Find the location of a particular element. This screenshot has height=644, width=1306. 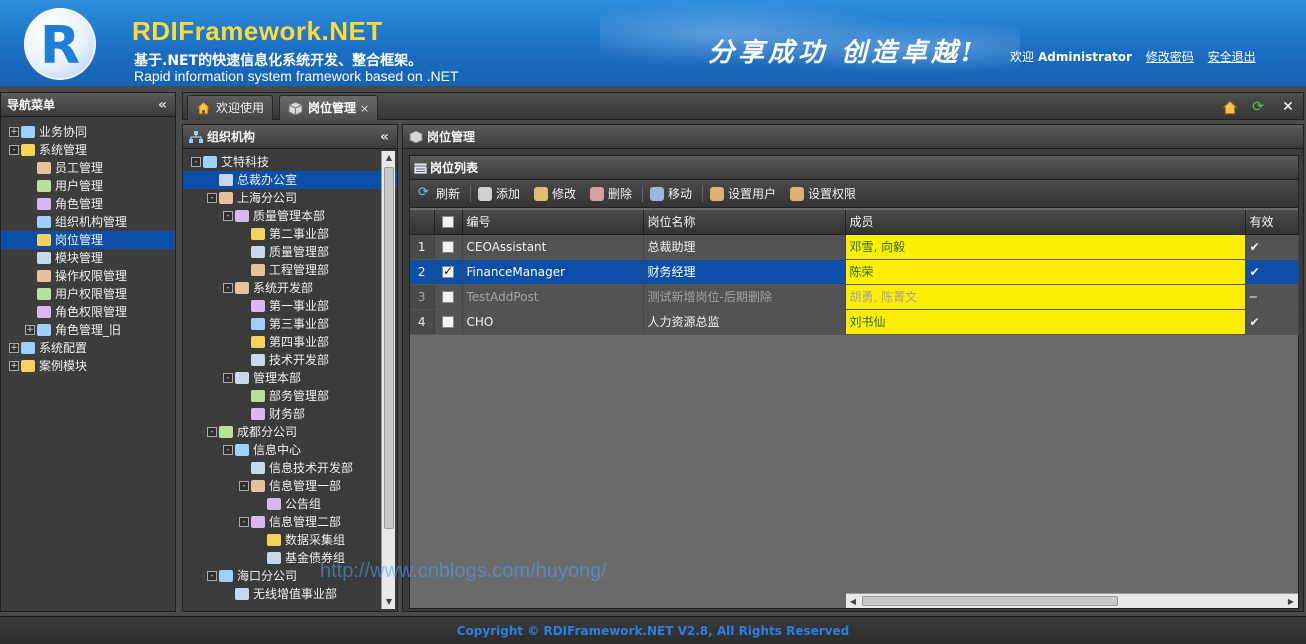

org-node: 技术开发部 is located at coordinates (290, 360).